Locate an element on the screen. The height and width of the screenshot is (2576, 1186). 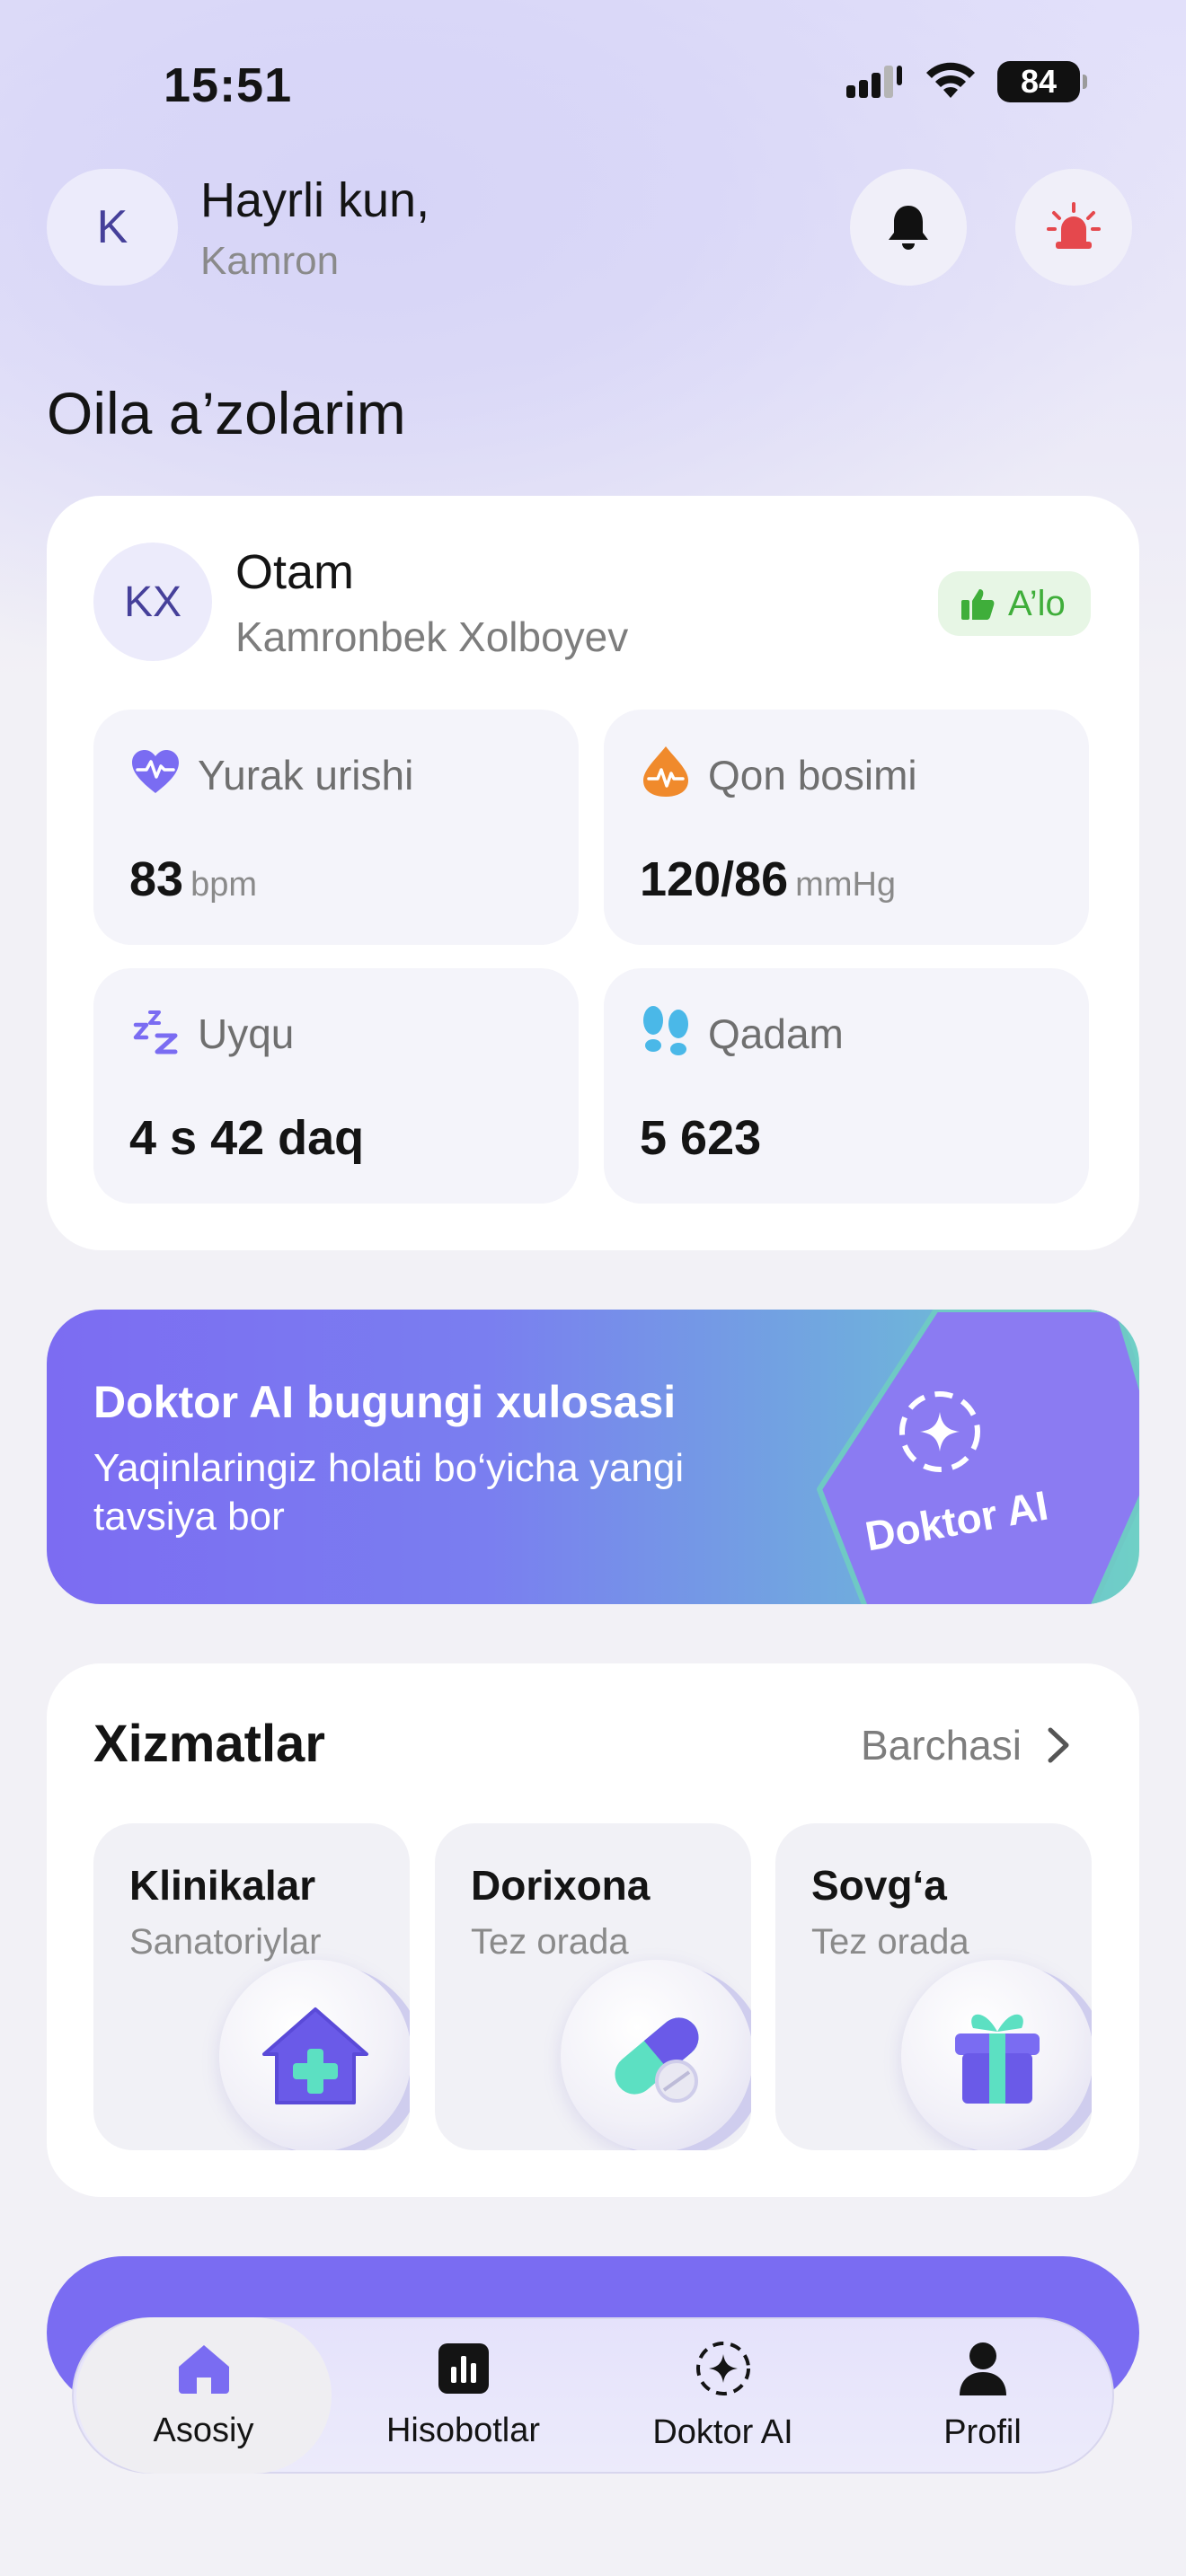
greeting: Hayrli kun, is located at coordinates (315, 200).